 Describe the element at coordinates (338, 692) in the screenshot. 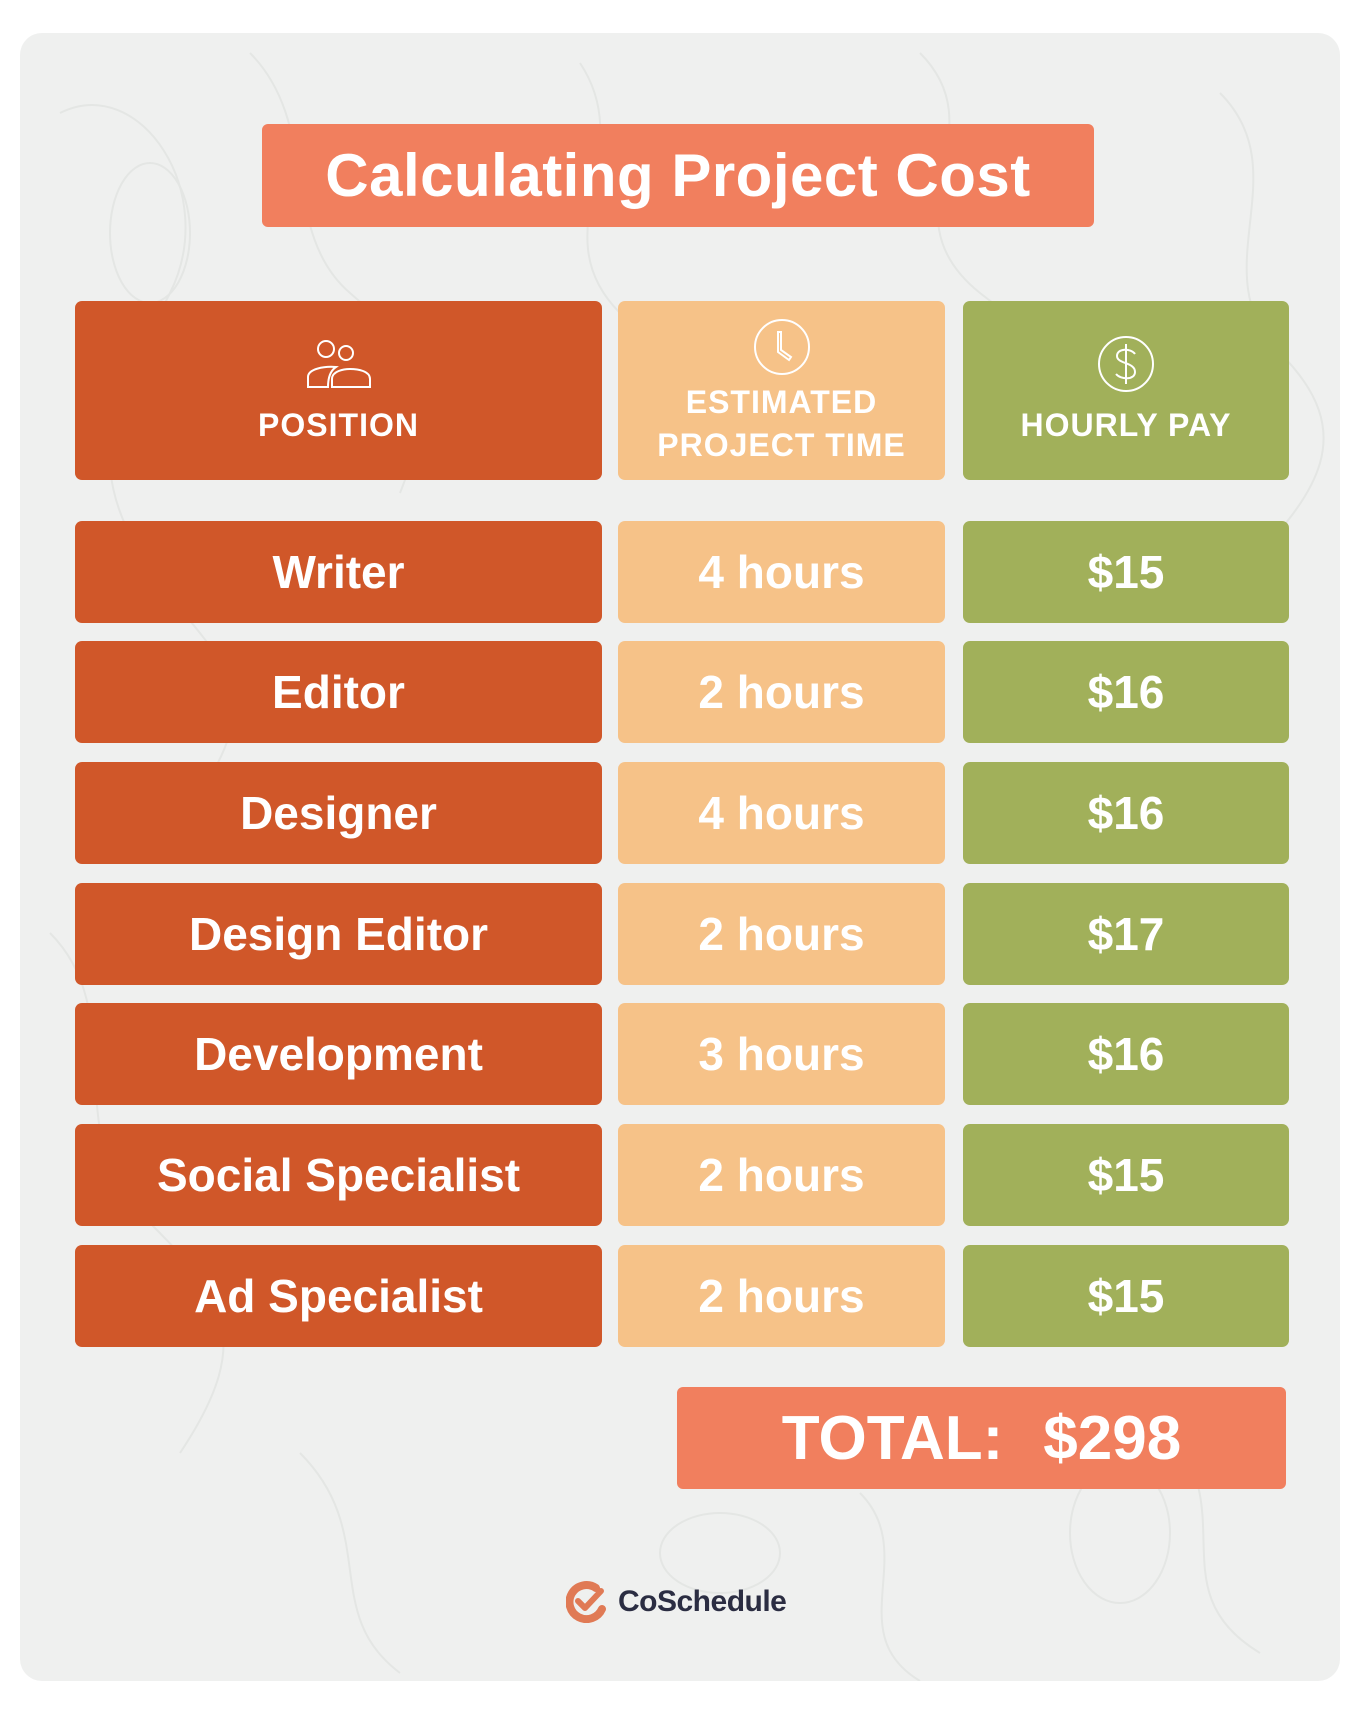

I see `position-cell: Editor` at that location.